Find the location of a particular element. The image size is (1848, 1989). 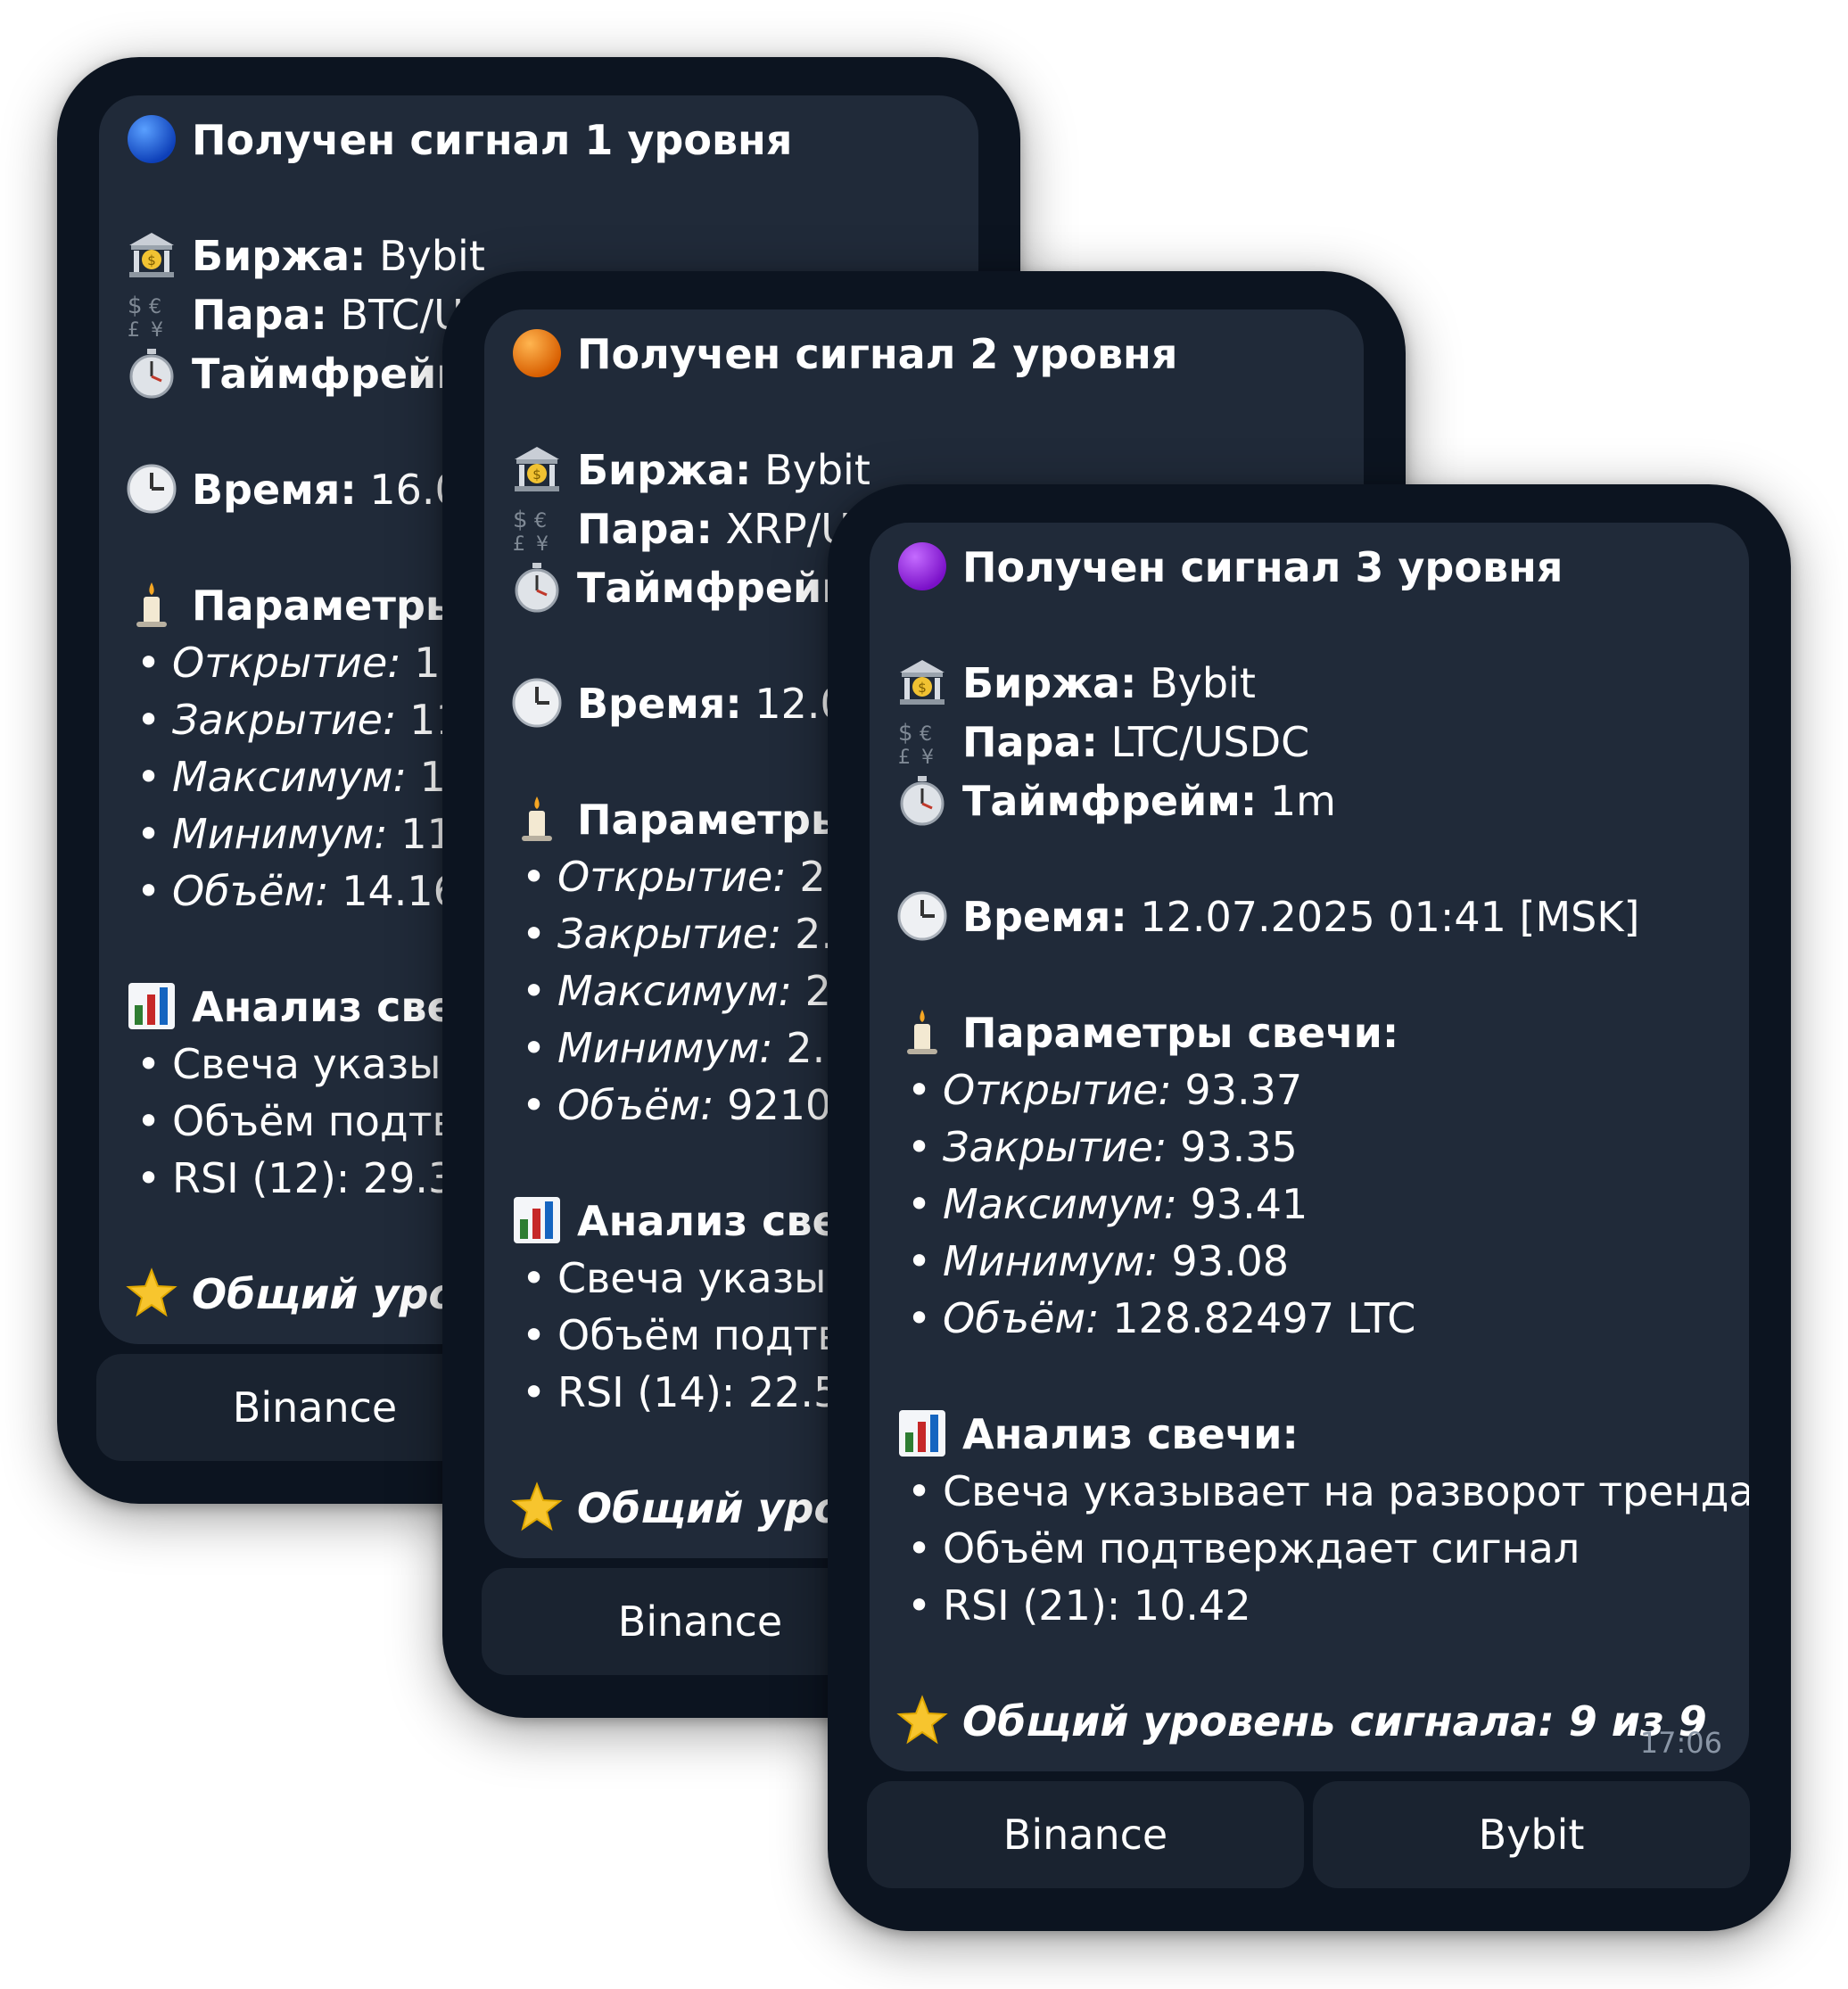

time-line: Время: 12.07 is located at coordinates (691, 703).